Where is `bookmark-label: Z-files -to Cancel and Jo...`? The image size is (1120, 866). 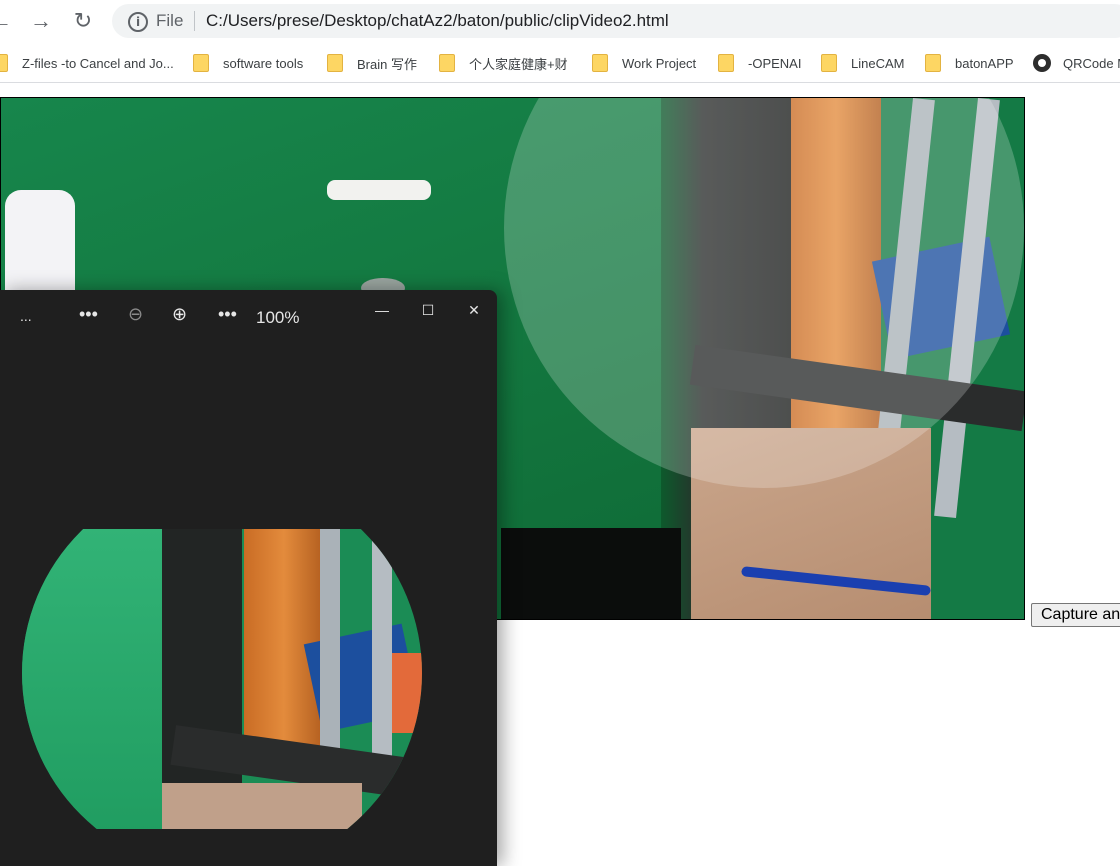
bookmark-label: Z-files -to Cancel and Jo... is located at coordinates (98, 63).